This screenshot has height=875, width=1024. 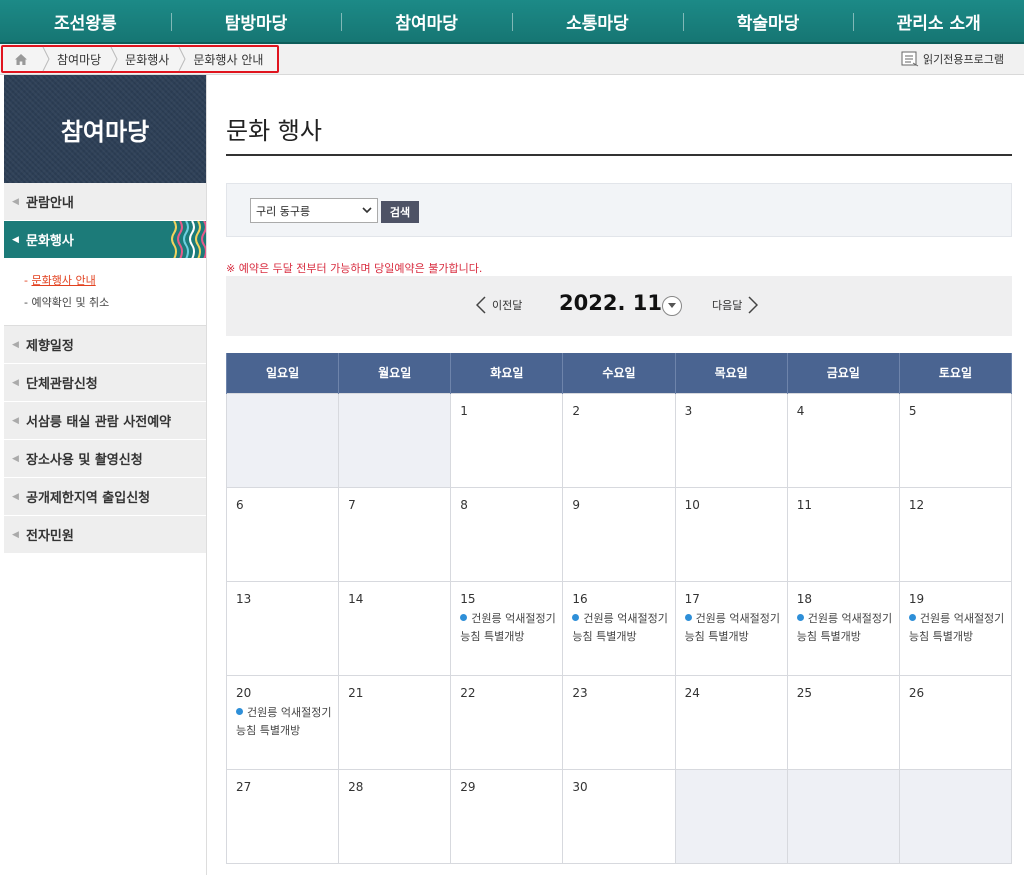 I want to click on chevron-right-icon, so click(x=182, y=59).